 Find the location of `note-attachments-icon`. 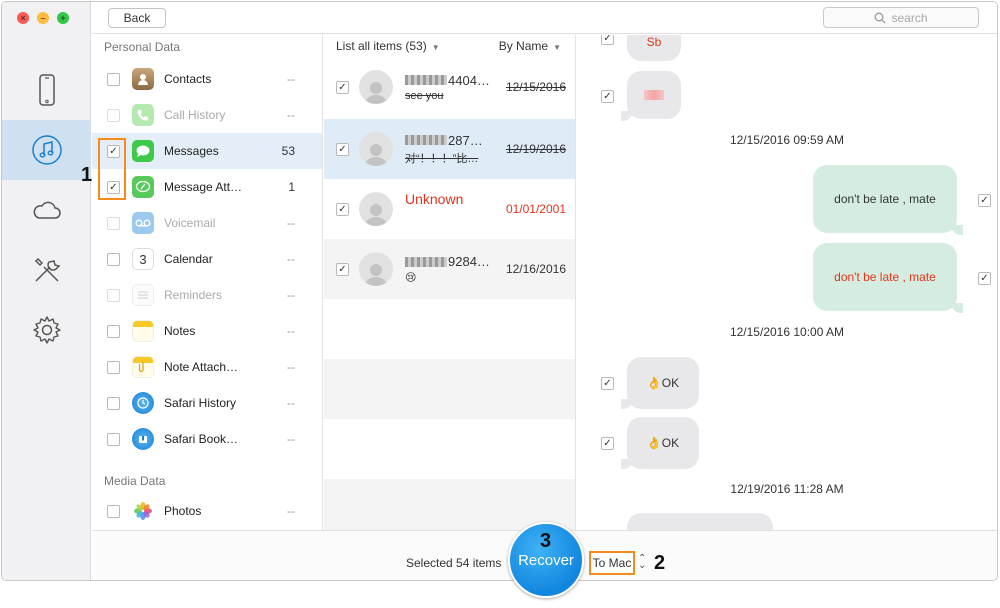

note-attachments-icon is located at coordinates (143, 367).